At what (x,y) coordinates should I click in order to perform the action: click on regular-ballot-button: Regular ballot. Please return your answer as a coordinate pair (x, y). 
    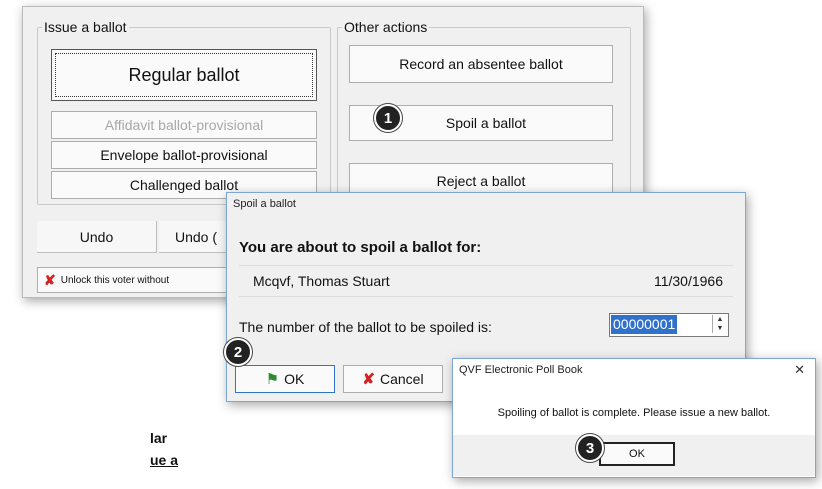
    Looking at the image, I should click on (184, 75).